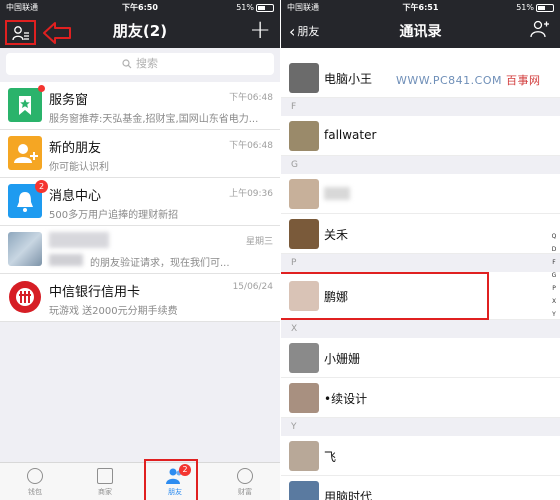  I want to click on contact-name: 电脑小王, so click(348, 79).